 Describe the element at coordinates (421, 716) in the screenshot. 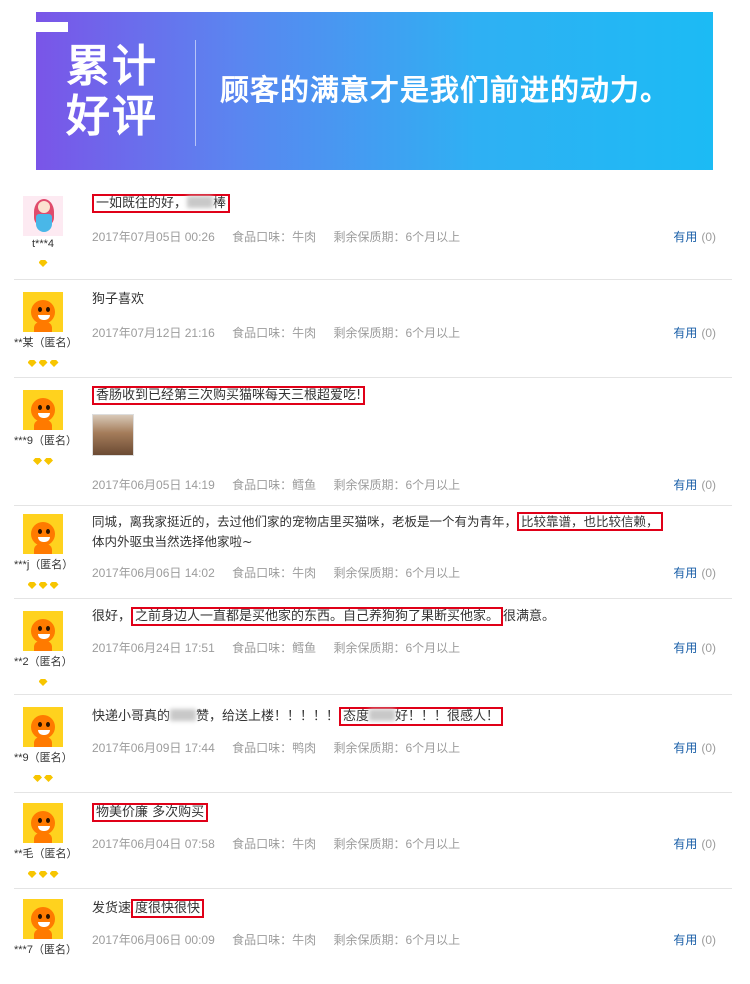

I see `highlight-box: 态度 好！！！很感人！` at that location.